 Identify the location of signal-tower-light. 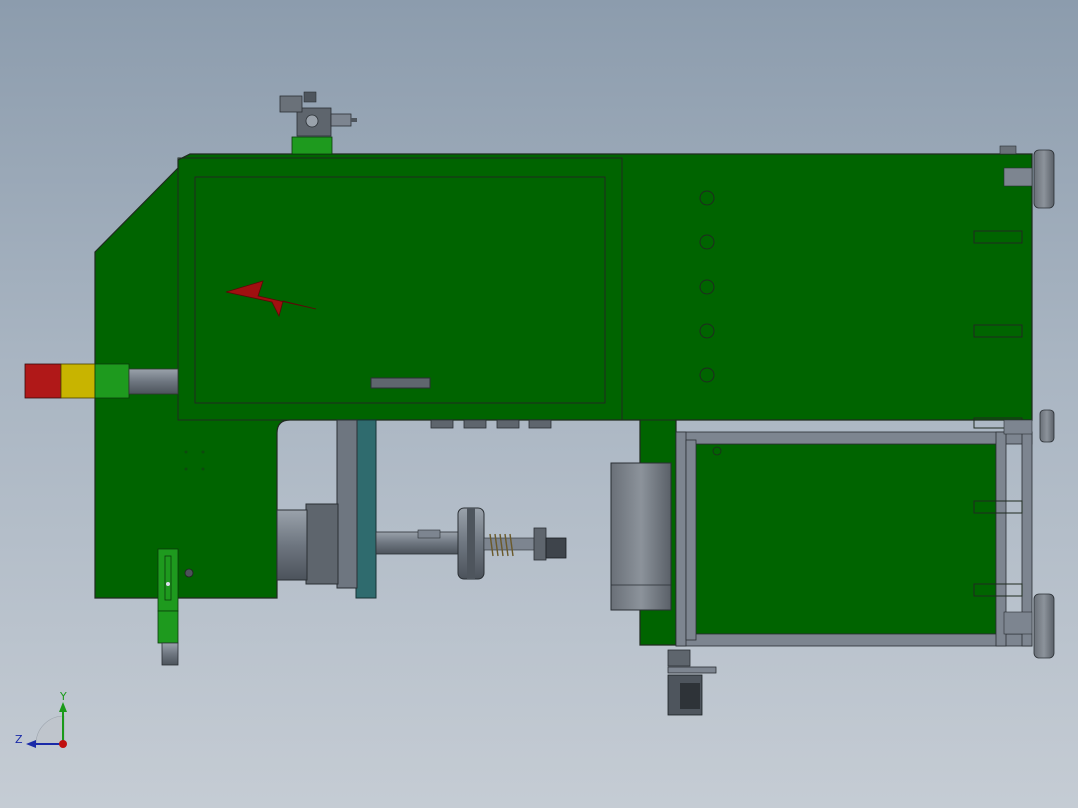
(101, 381).